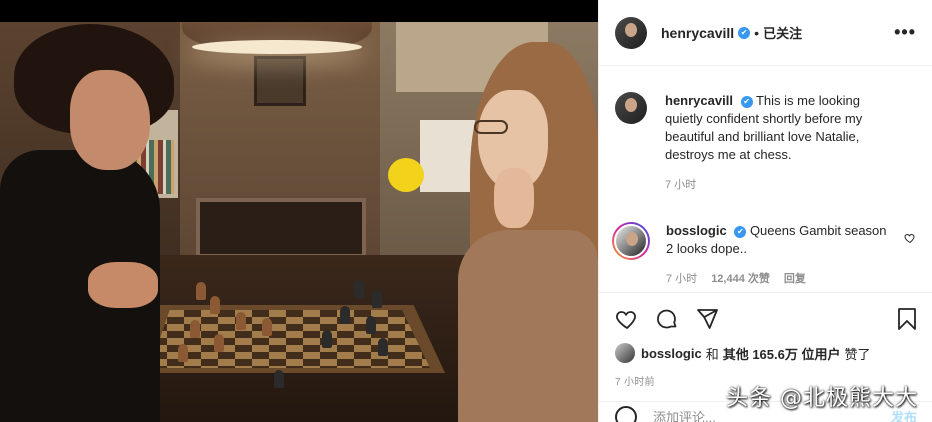  I want to click on author-avatar, so click(631, 32).